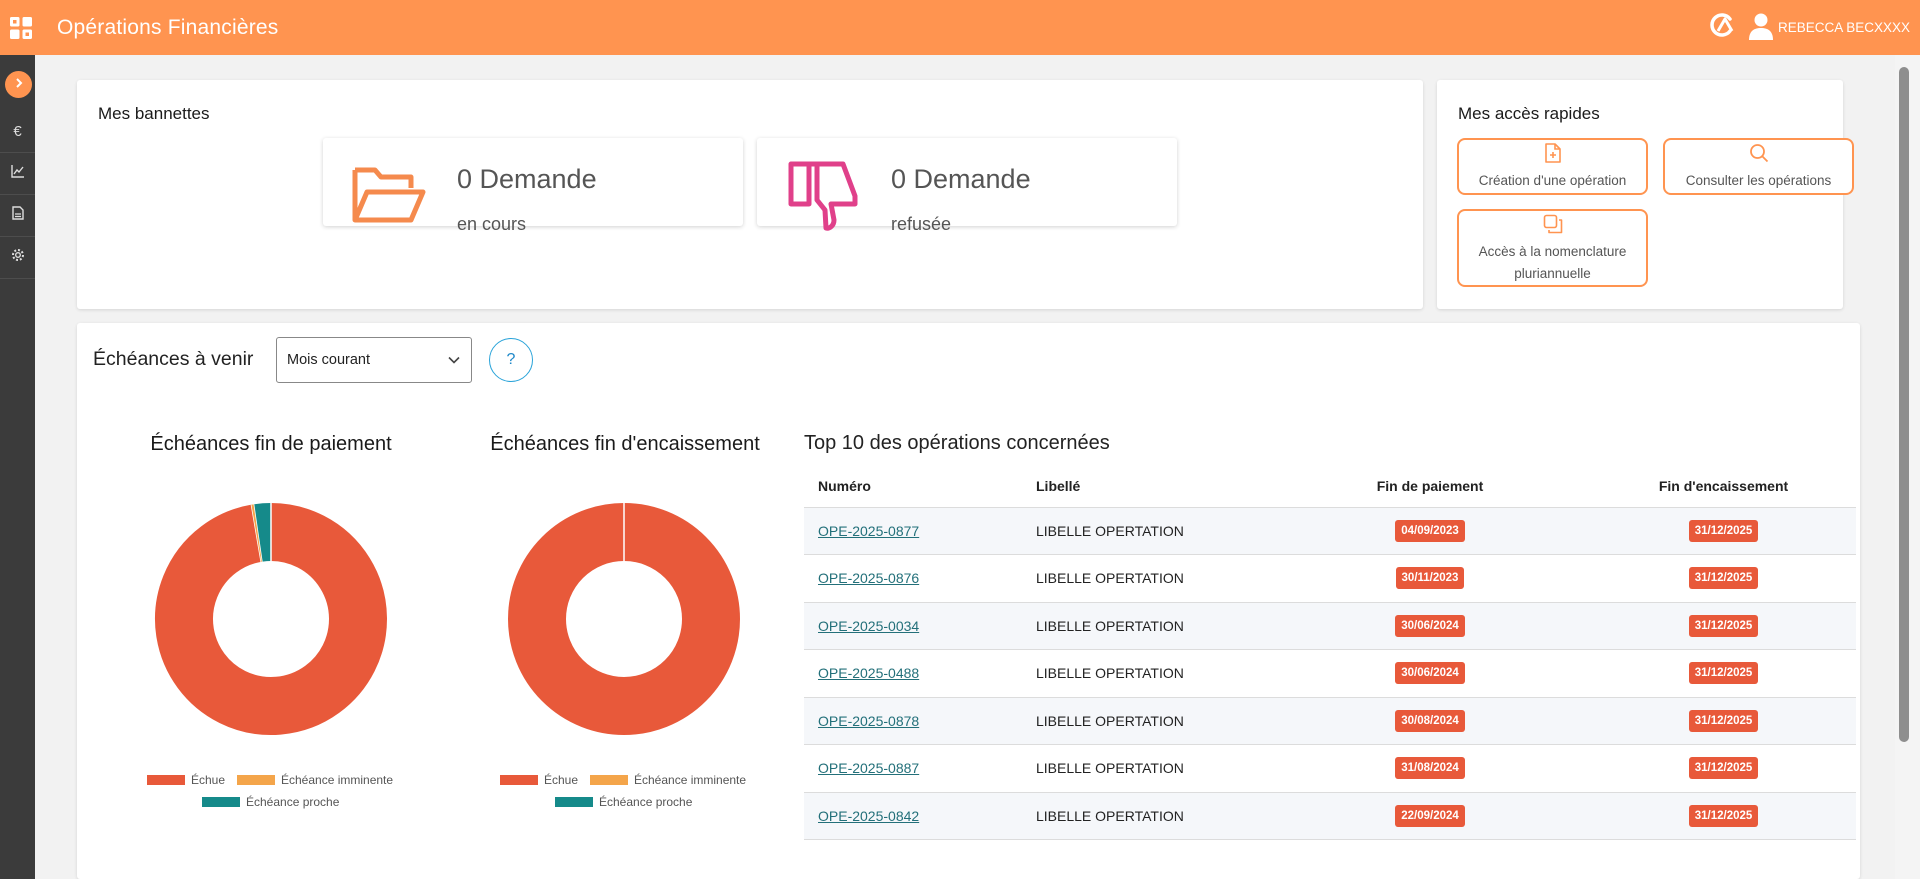 The height and width of the screenshot is (879, 1920). What do you see at coordinates (1723, 487) in the screenshot?
I see `column-header-fin-encaissement: Fin d'encaissement` at bounding box center [1723, 487].